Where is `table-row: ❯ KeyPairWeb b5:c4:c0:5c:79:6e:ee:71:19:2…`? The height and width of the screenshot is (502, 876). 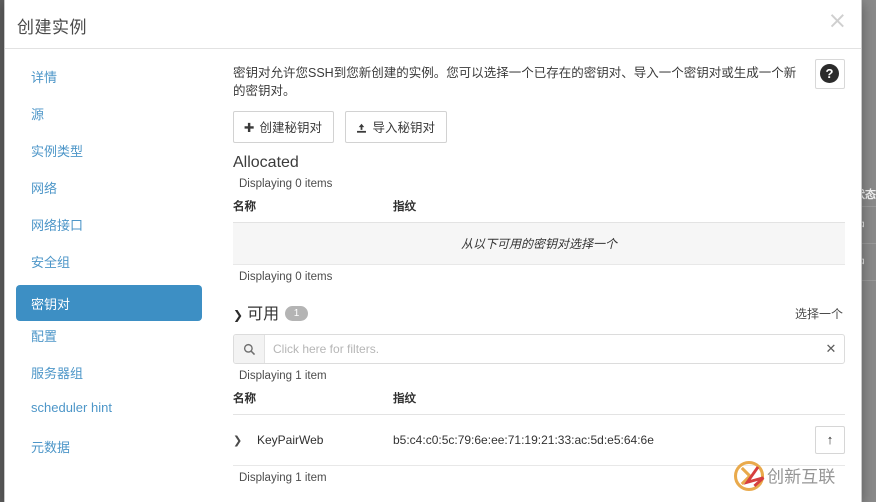
table-row: ❯ KeyPairWeb b5:c4:c0:5c:79:6e:ee:71:19:2… is located at coordinates (539, 440).